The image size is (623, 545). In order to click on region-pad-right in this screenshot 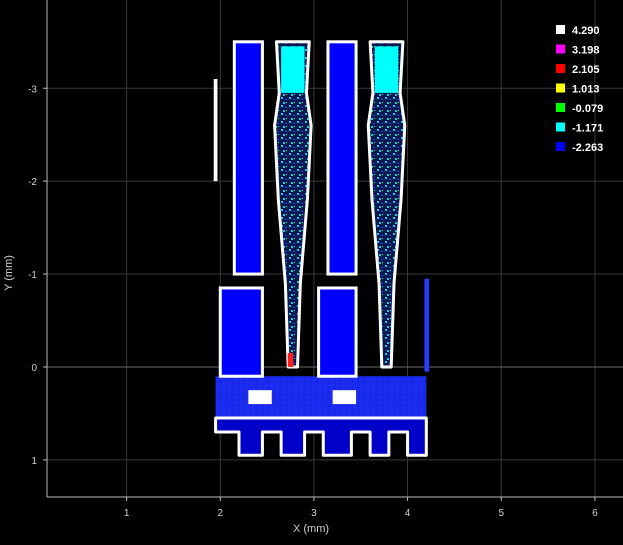, I will do `click(344, 397)`.